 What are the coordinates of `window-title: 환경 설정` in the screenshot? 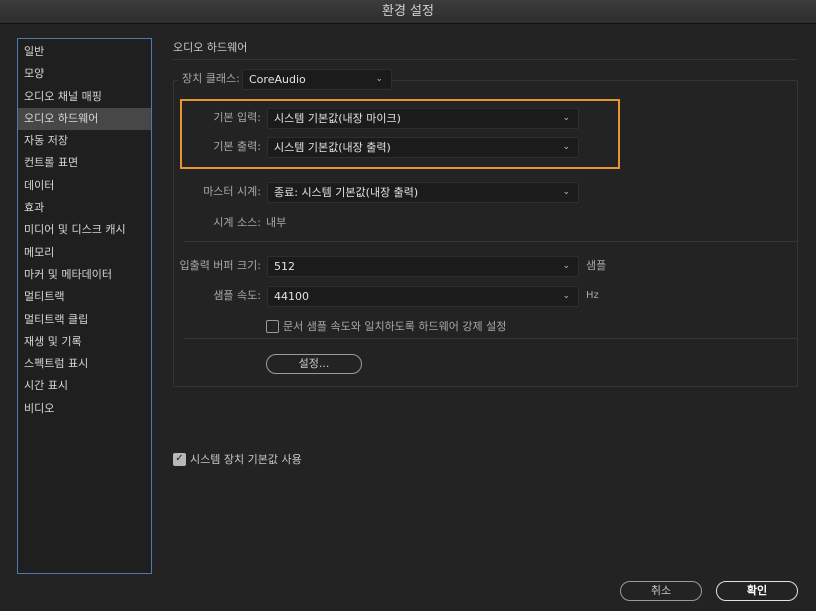 It's located at (408, 11).